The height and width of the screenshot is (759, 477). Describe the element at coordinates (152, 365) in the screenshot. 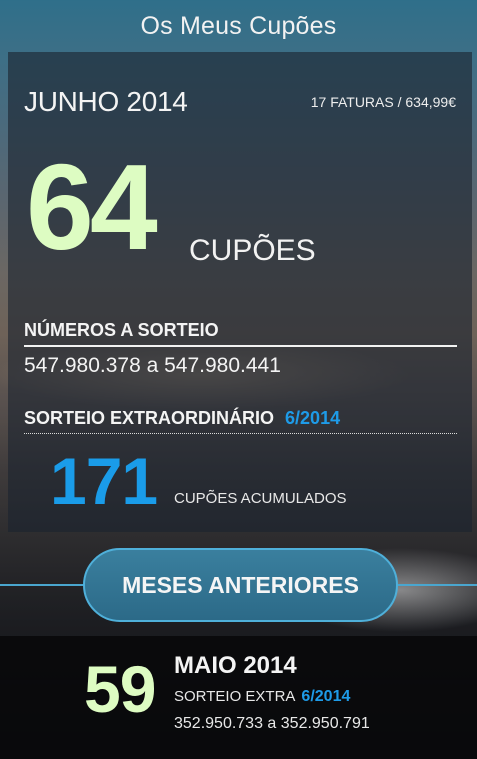

I see `draw-numbers-range: 547.980.378 a 547.980.441` at that location.